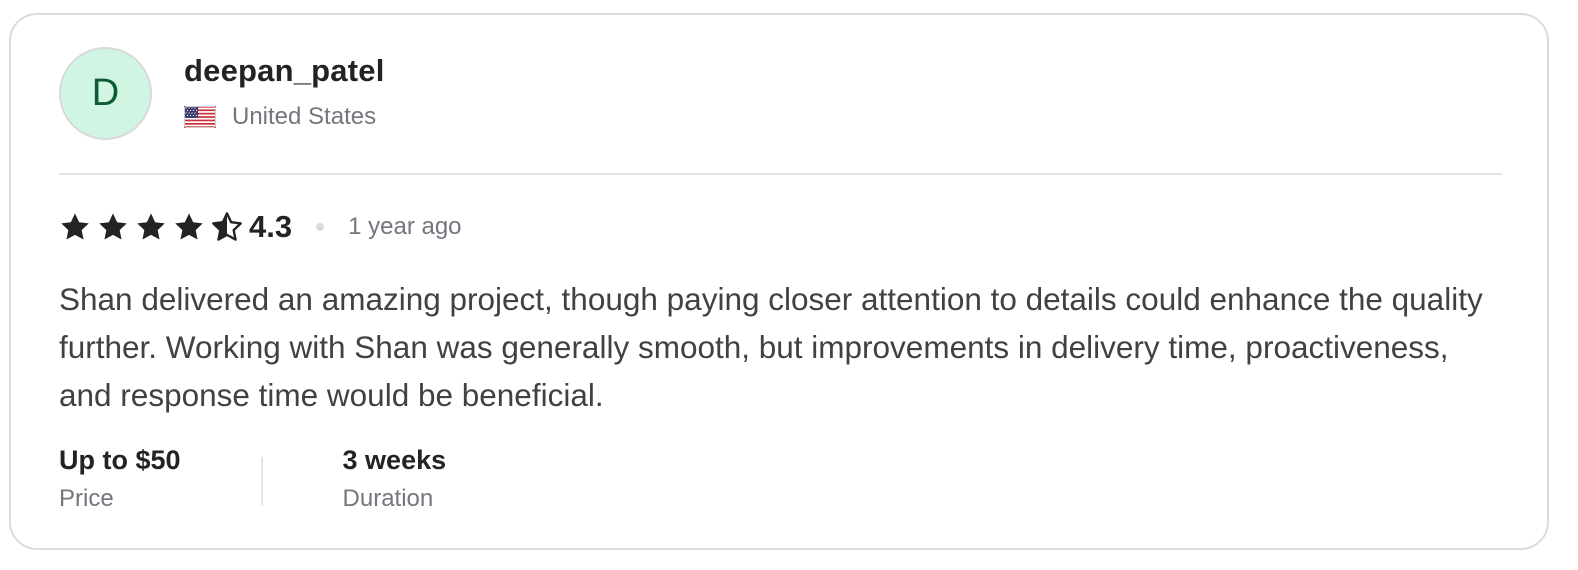  Describe the element at coordinates (320, 227) in the screenshot. I see `separator-dot` at that location.